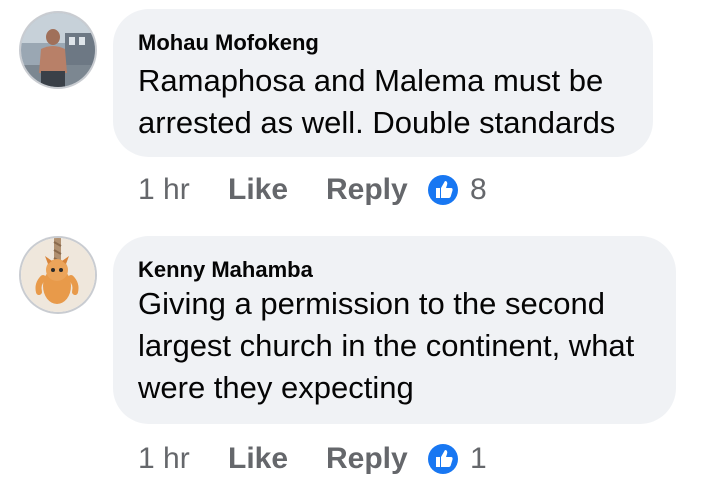 The height and width of the screenshot is (494, 720). I want to click on comment-actions: 1 hr Like Reply 1, so click(360, 459).